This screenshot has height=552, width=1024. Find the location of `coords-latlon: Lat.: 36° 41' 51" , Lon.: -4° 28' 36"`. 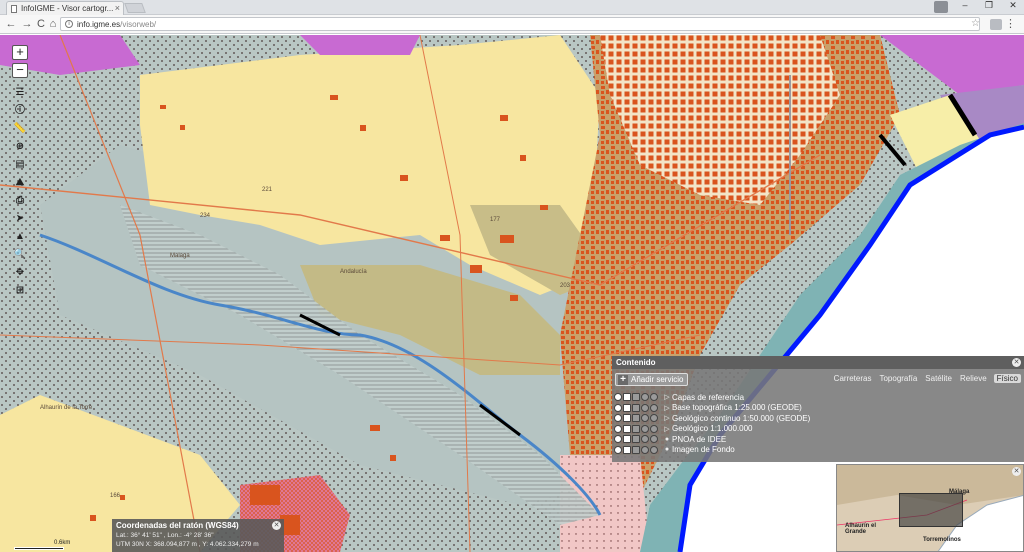

coords-latlon: Lat.: 36° 41' 51" , Lon.: -4° 28' 36" is located at coordinates (165, 535).